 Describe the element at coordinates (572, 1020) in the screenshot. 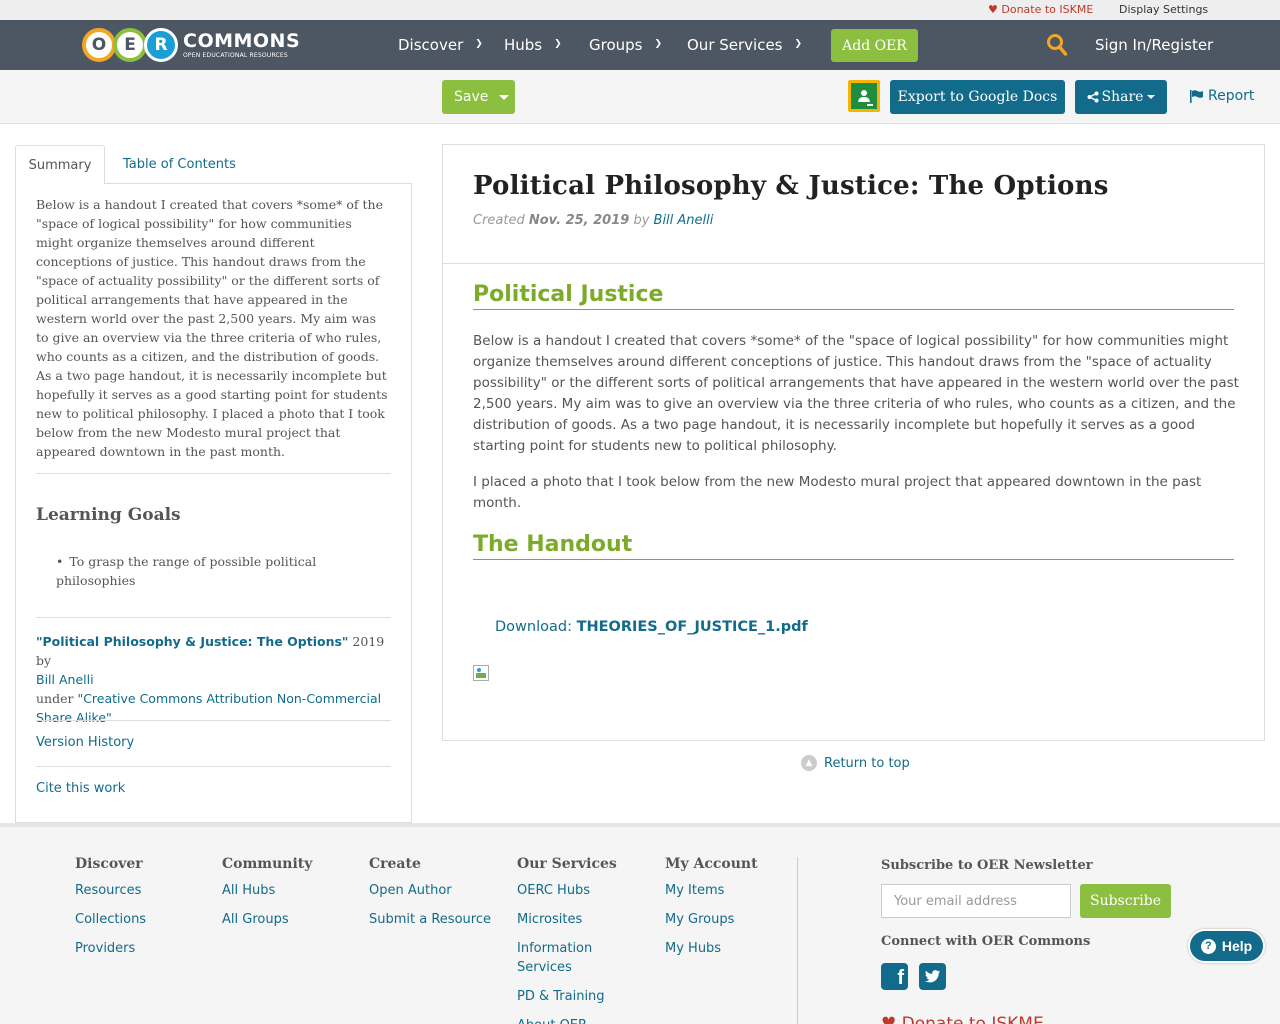

I see `footer-link: About OER` at that location.